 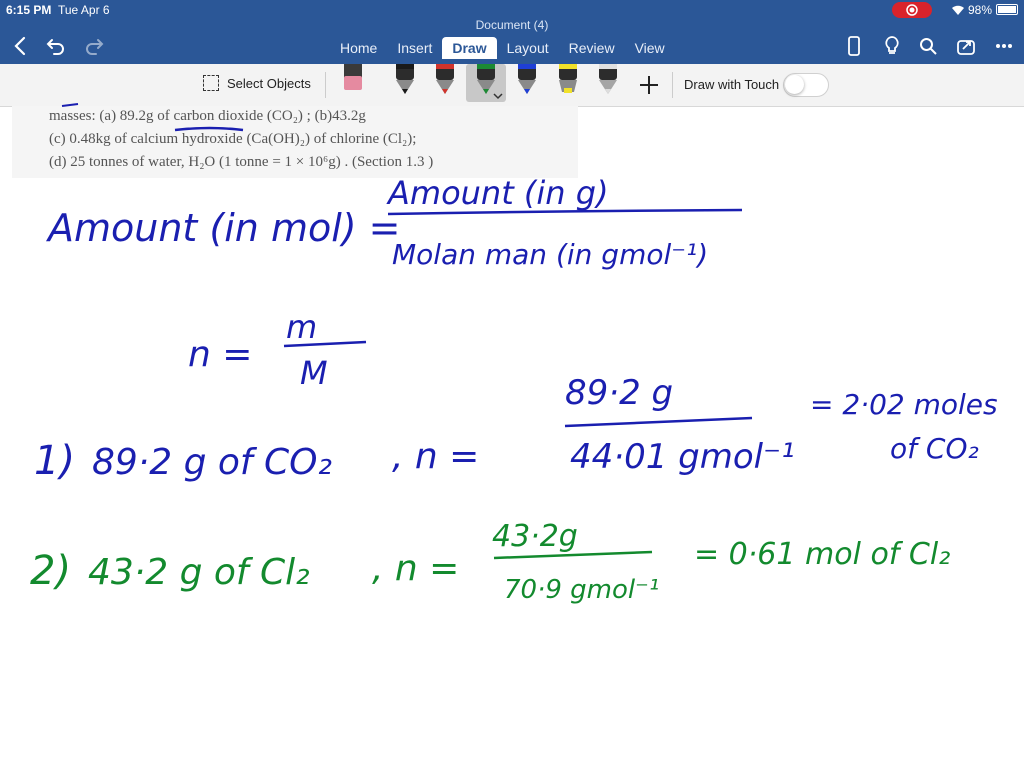 What do you see at coordinates (301, 327) in the screenshot?
I see `n-numerator: m` at bounding box center [301, 327].